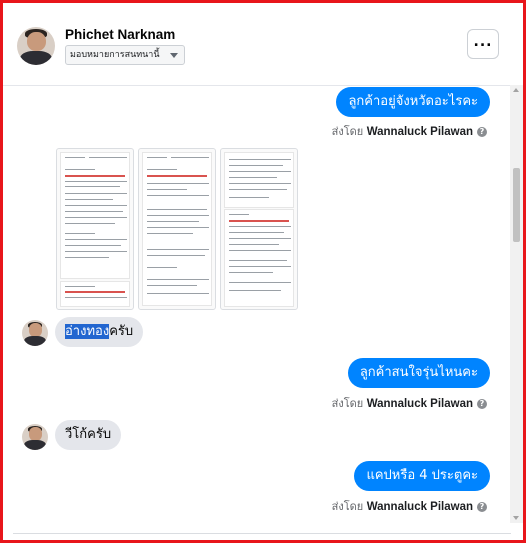 This screenshot has height=543, width=526. Describe the element at coordinates (87, 331) in the screenshot. I see `selected-text: อ่างทอง` at that location.